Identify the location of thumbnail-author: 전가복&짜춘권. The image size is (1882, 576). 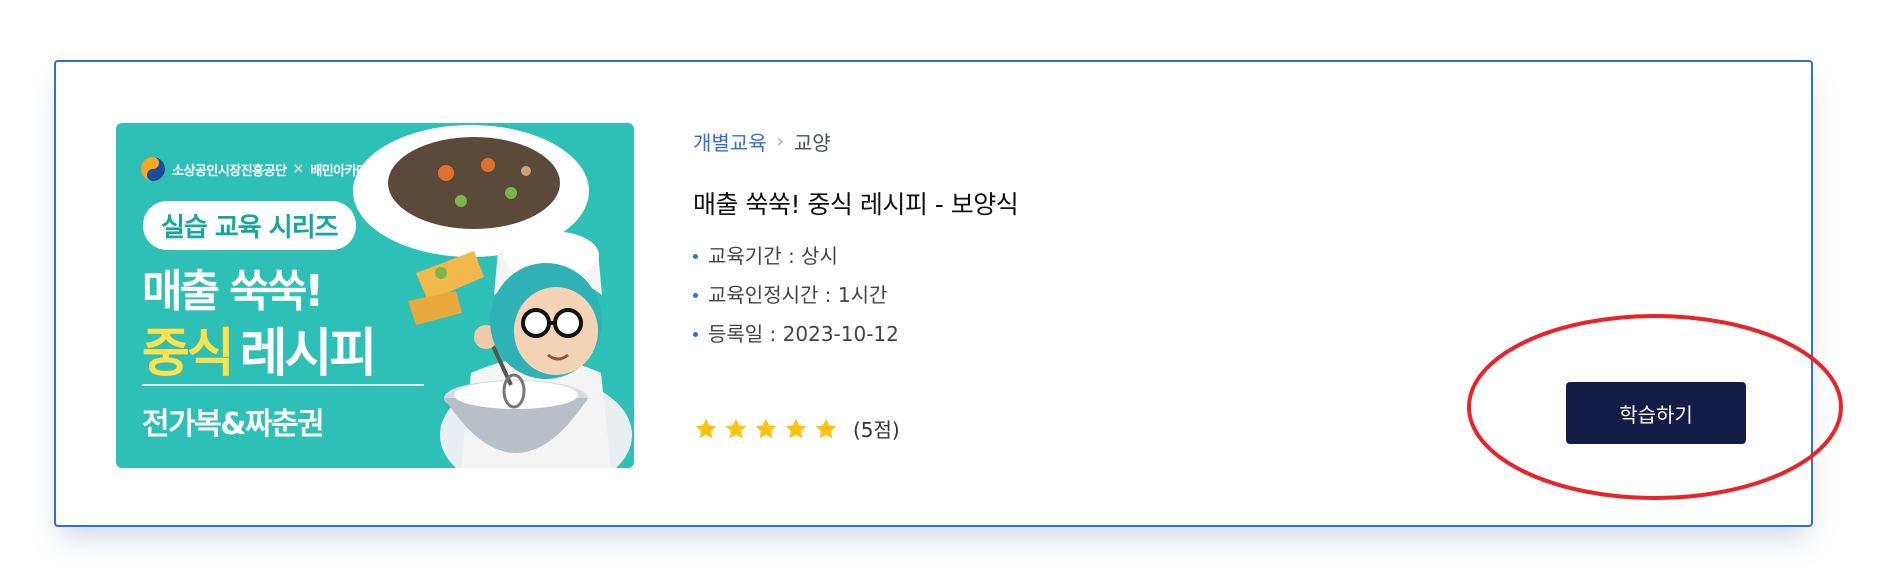
(233, 424).